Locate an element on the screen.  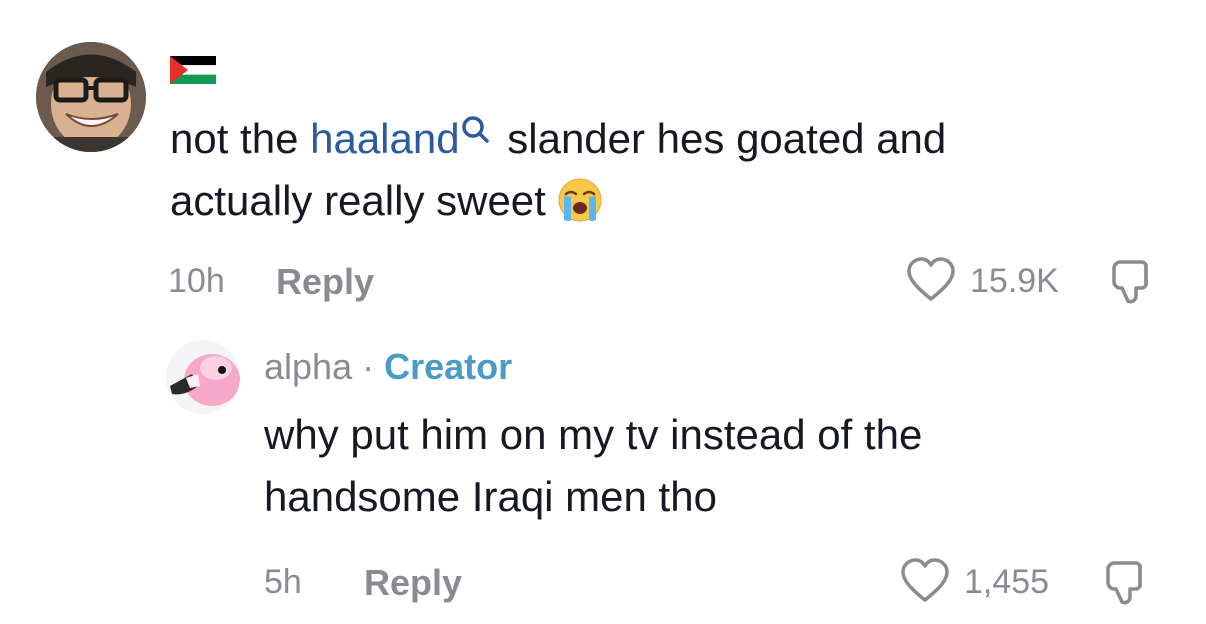
creator-avatar is located at coordinates (203, 377).